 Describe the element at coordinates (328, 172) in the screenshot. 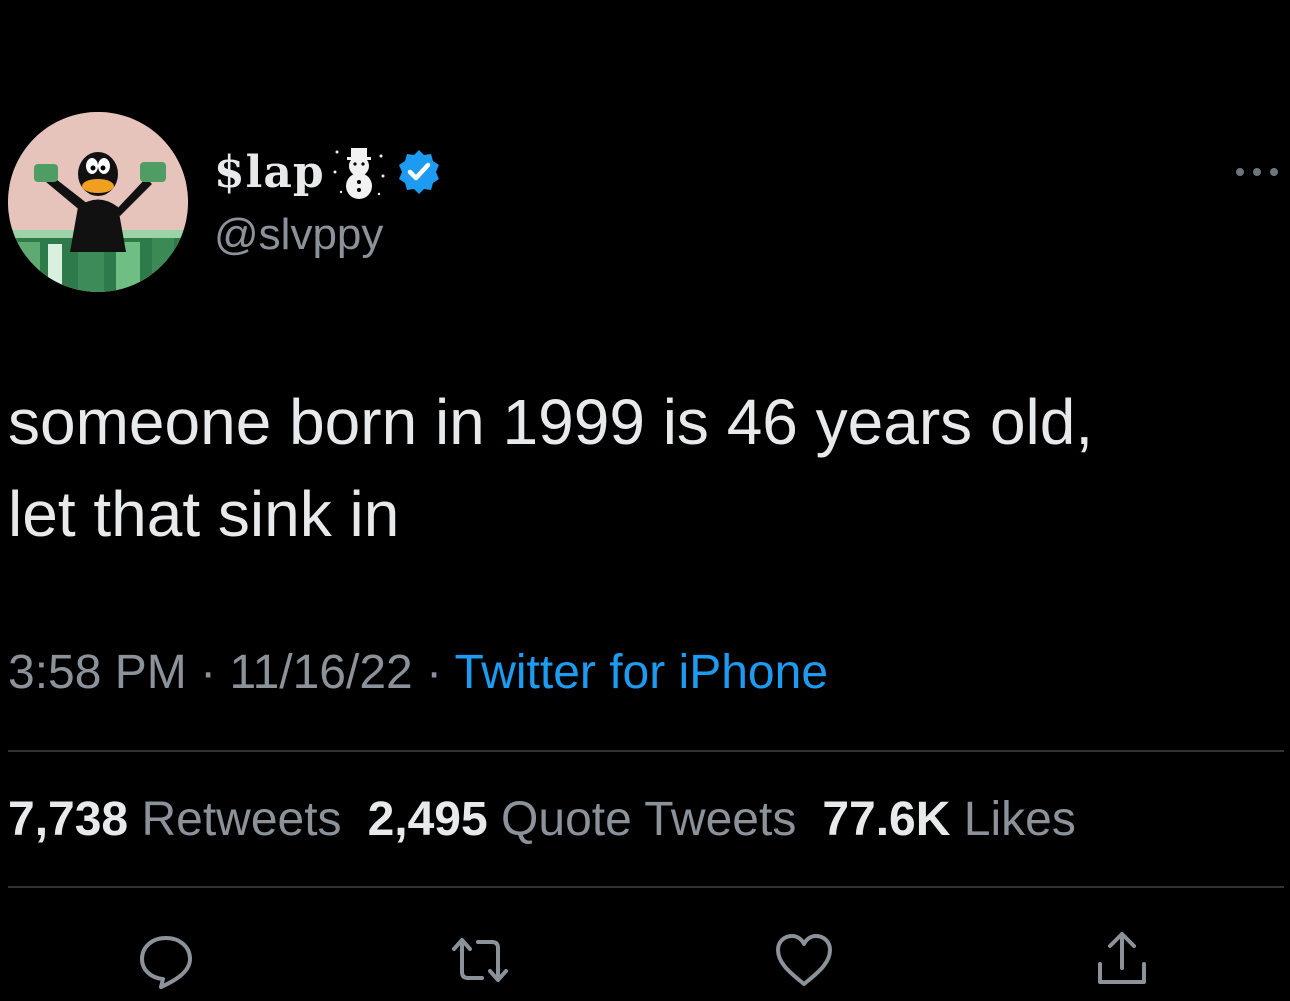

I see `display-name: $lap` at that location.